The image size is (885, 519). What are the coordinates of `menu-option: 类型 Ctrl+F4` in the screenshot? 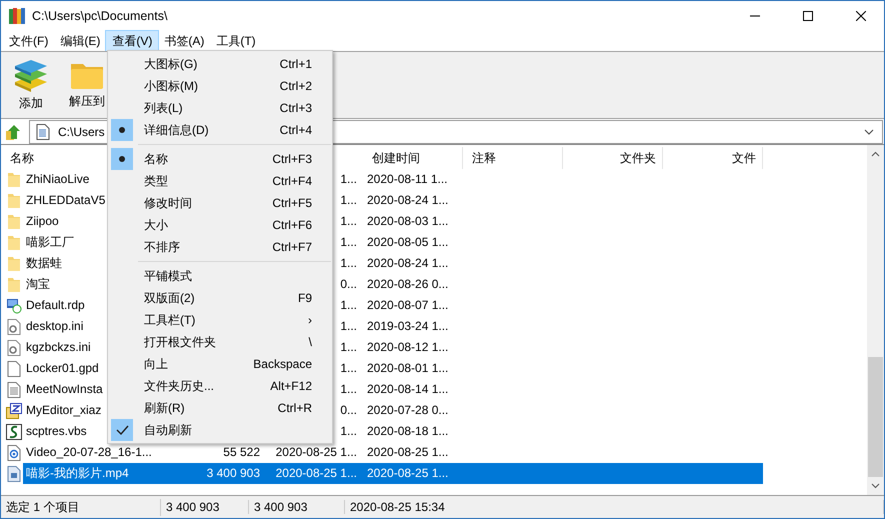 It's located at (220, 181).